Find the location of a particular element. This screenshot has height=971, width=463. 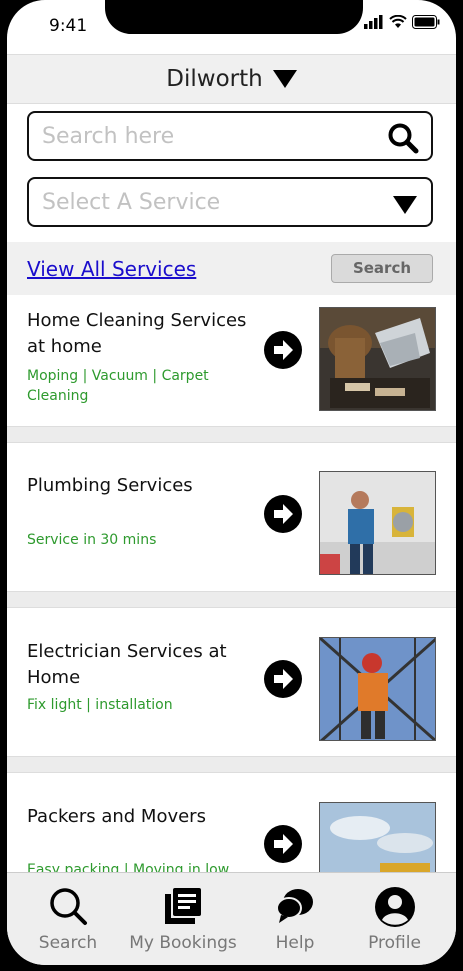

status-time: 9:41 is located at coordinates (68, 26).